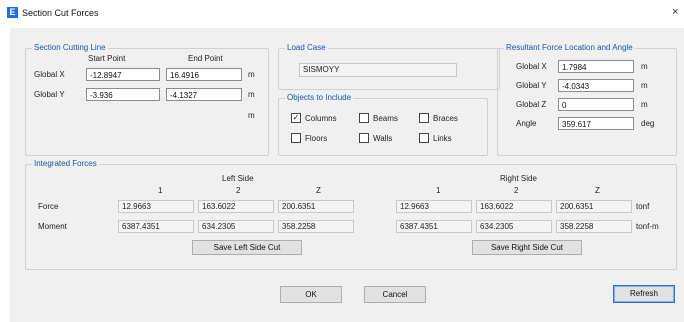  I want to click on right-col-2-header: 2, so click(516, 190).